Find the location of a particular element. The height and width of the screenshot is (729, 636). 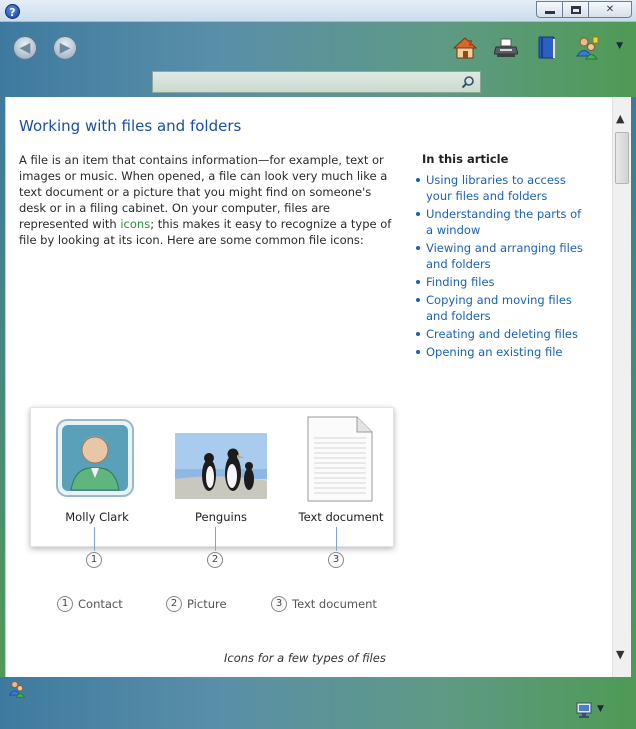

picture-icon is located at coordinates (221, 466).